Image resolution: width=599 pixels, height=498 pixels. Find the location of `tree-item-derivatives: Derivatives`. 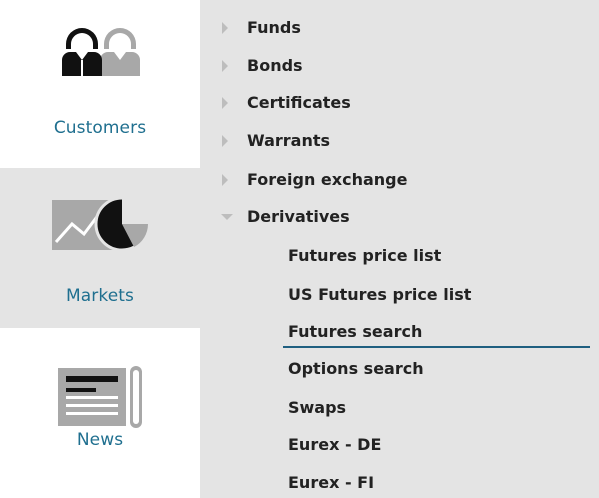

tree-item-derivatives: Derivatives is located at coordinates (285, 217).